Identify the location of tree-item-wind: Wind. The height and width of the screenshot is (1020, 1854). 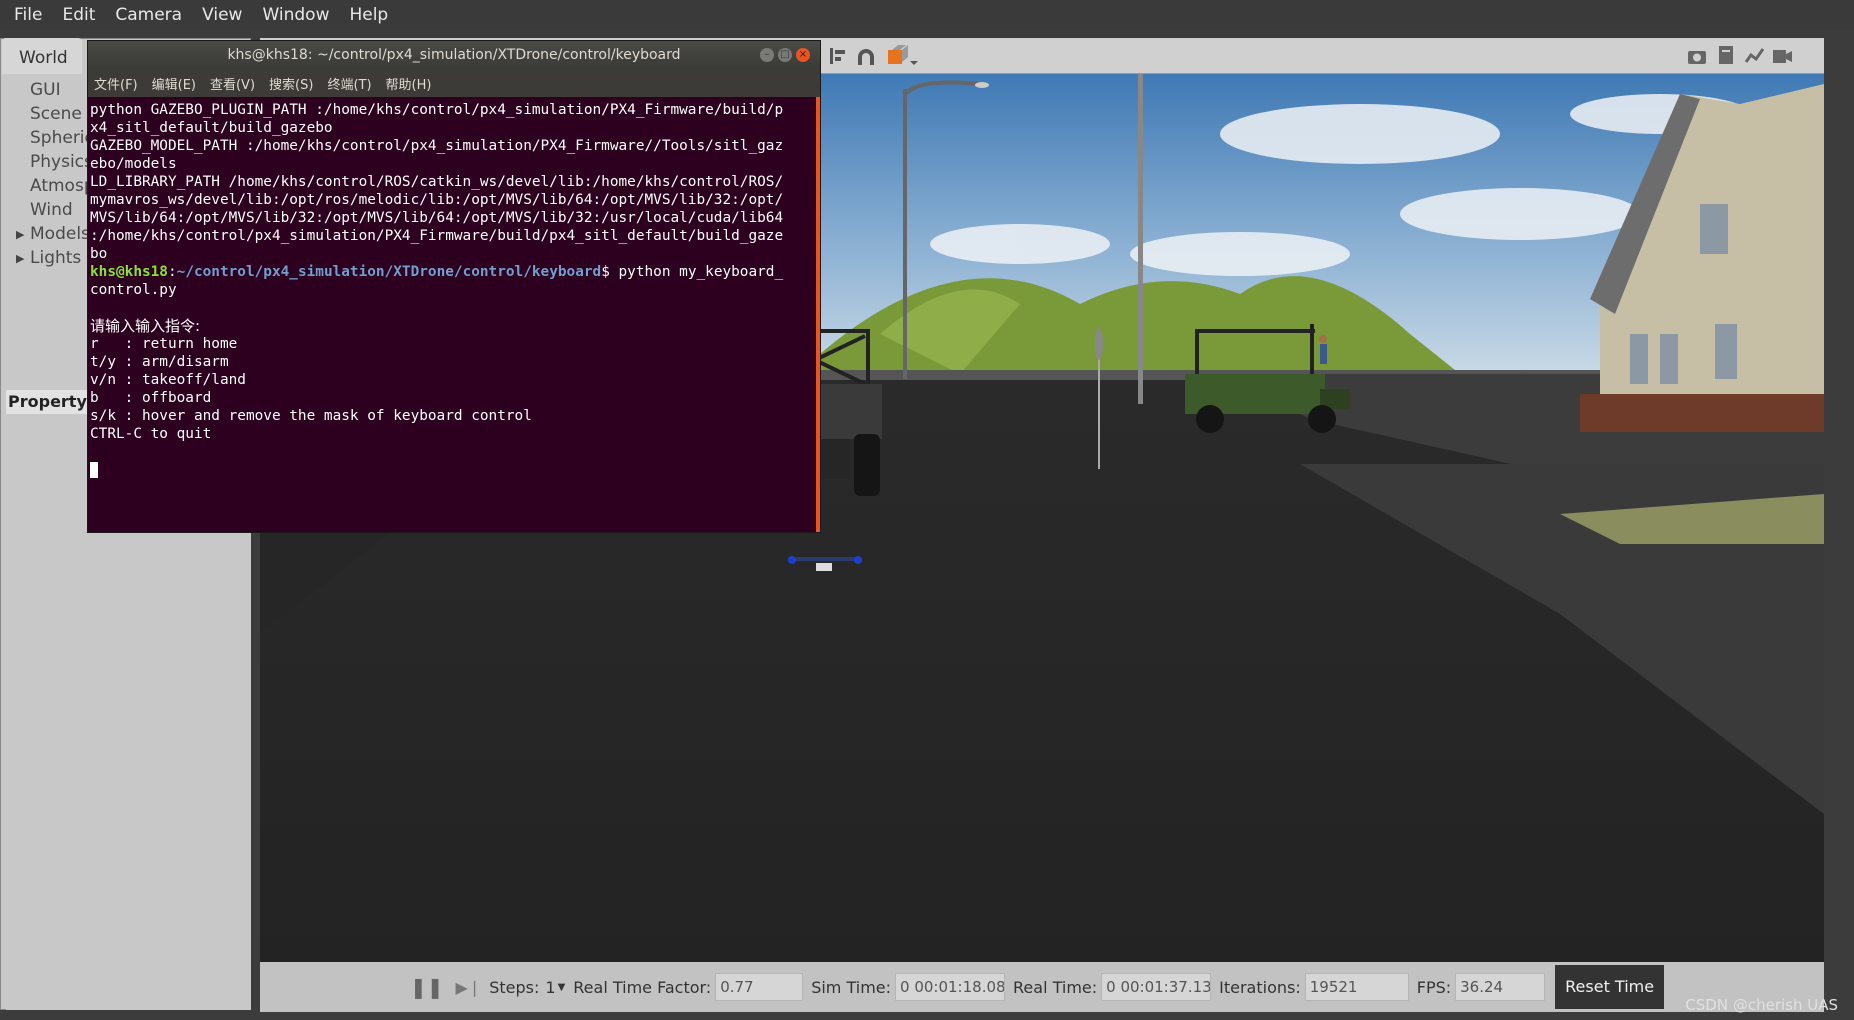
(51, 210).